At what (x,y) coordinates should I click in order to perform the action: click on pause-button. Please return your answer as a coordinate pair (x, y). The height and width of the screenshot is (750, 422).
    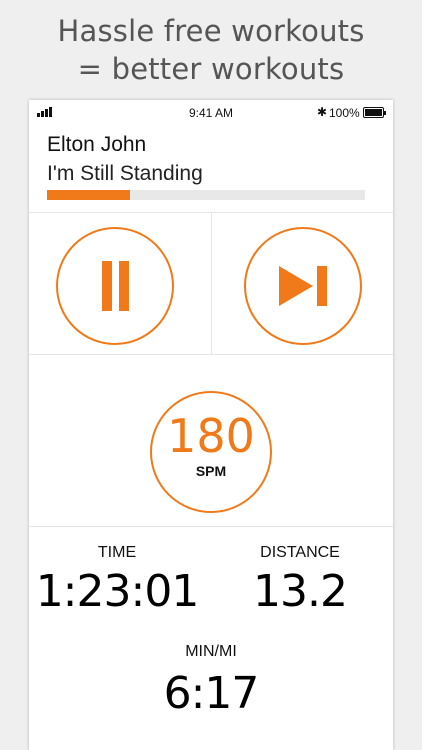
    Looking at the image, I should click on (115, 286).